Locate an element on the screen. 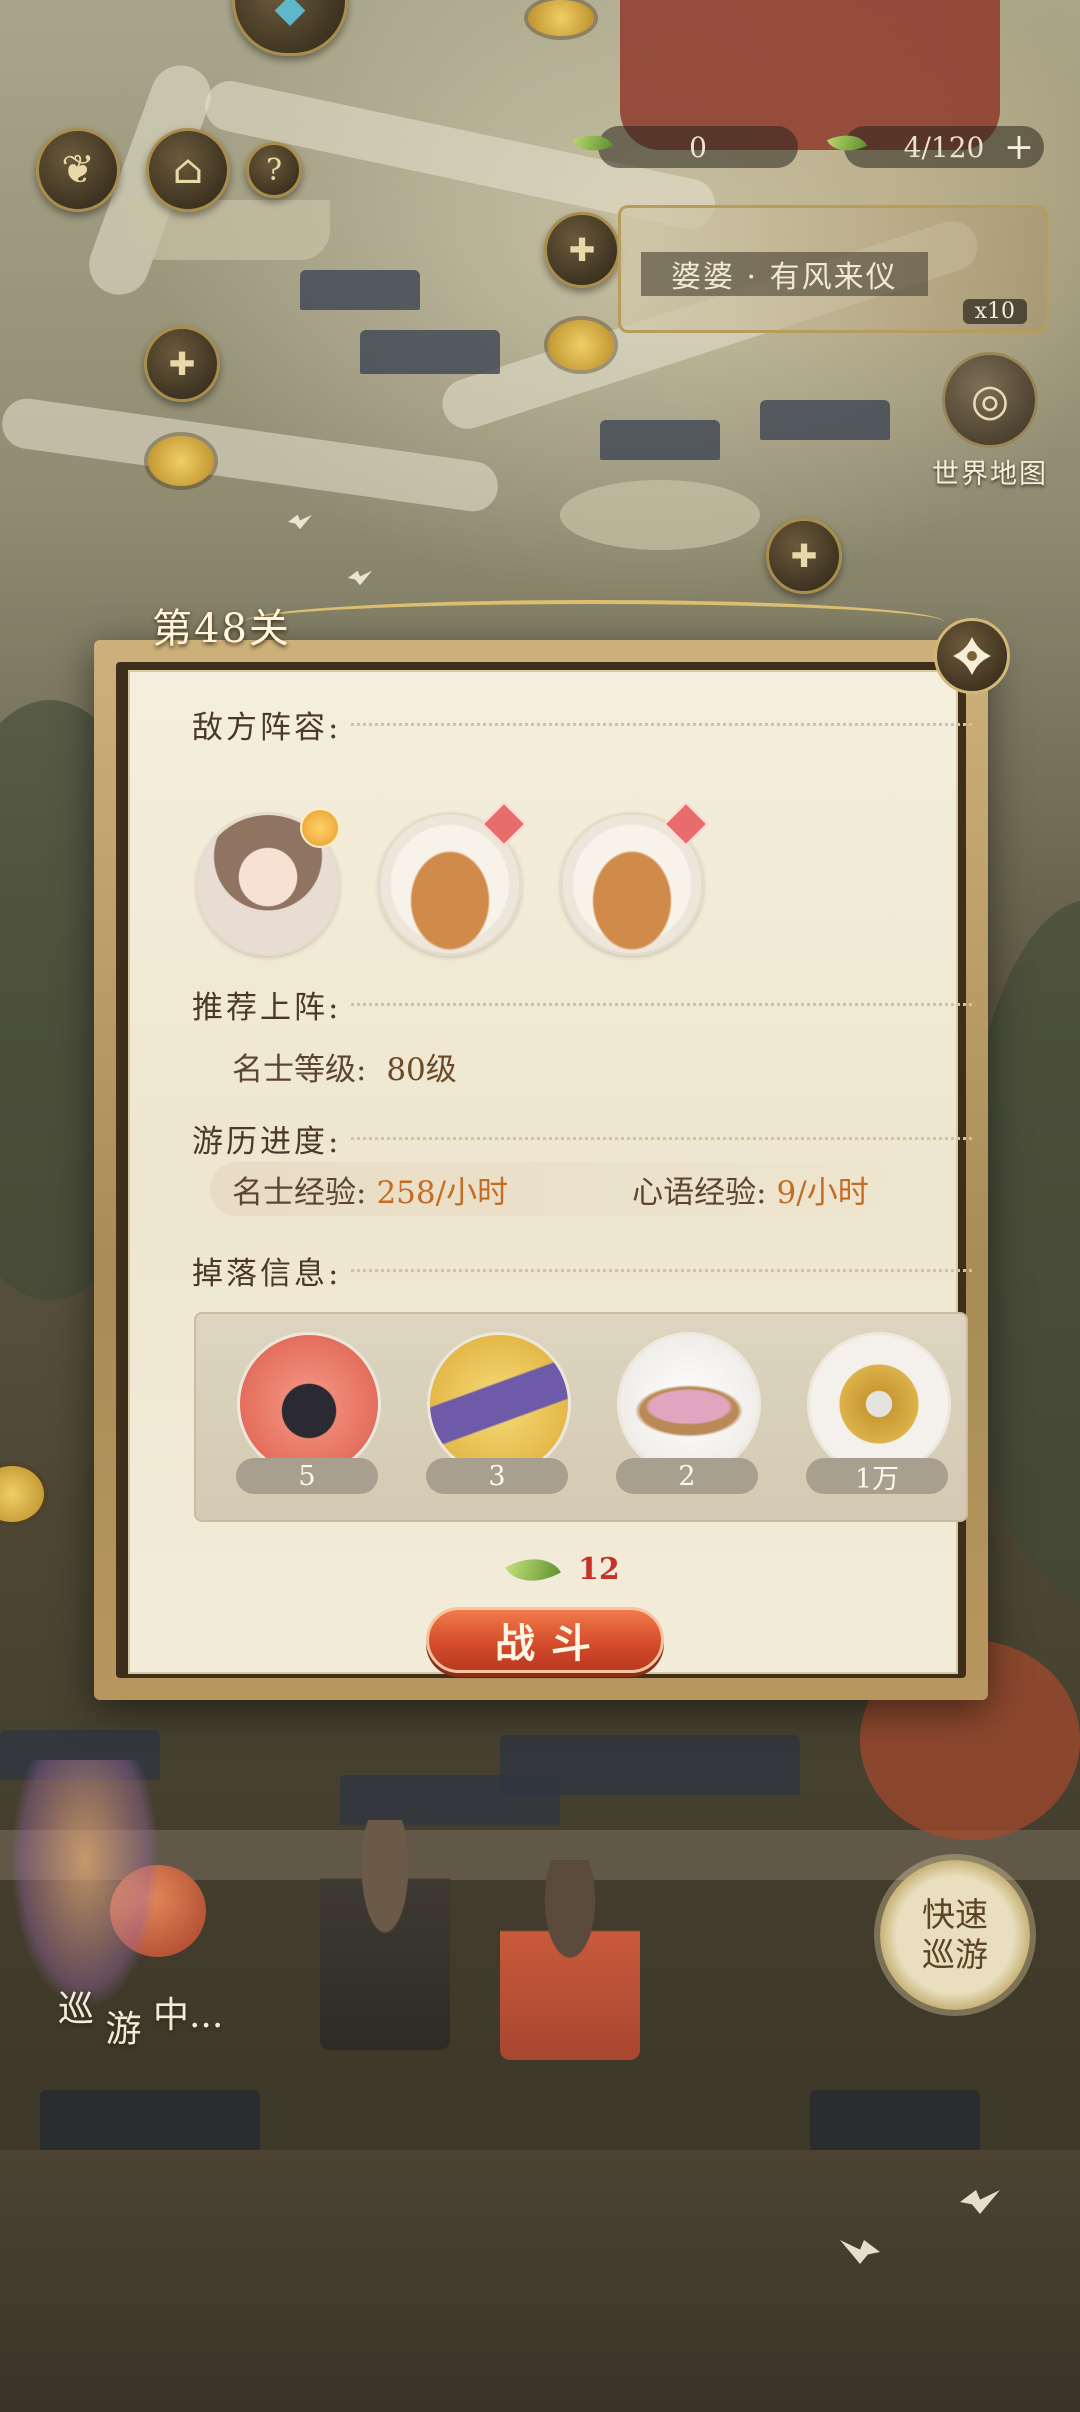 This screenshot has height=2412, width=1080. drop-item: 5 is located at coordinates (307, 1417).